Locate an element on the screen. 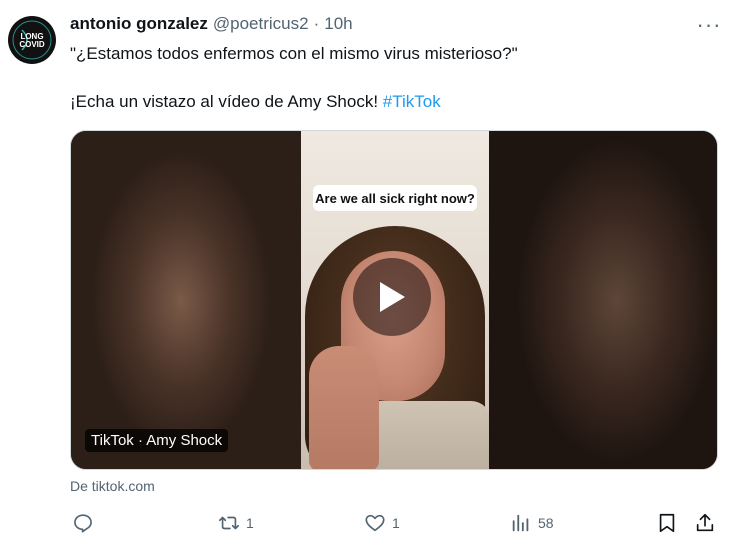 The image size is (736, 550). retweet-button: 1 is located at coordinates (236, 523).